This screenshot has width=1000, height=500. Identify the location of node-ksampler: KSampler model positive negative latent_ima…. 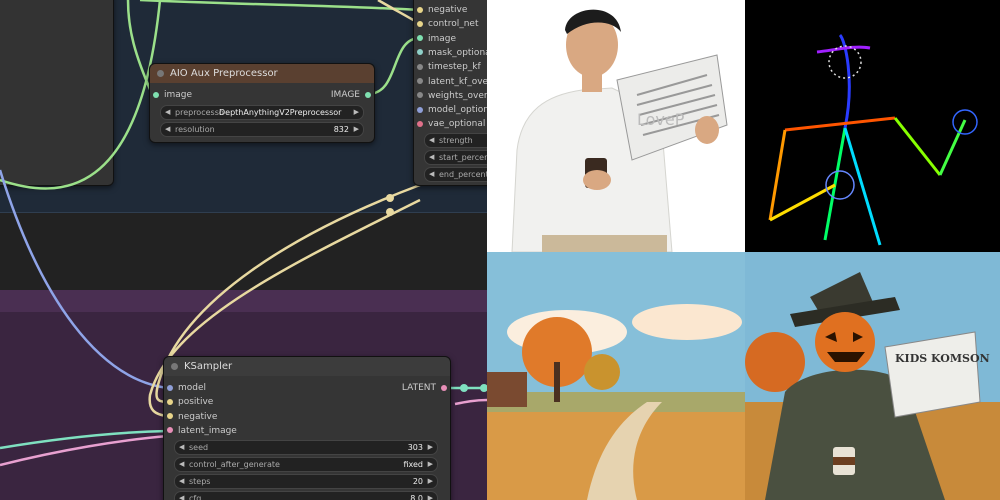
(307, 428).